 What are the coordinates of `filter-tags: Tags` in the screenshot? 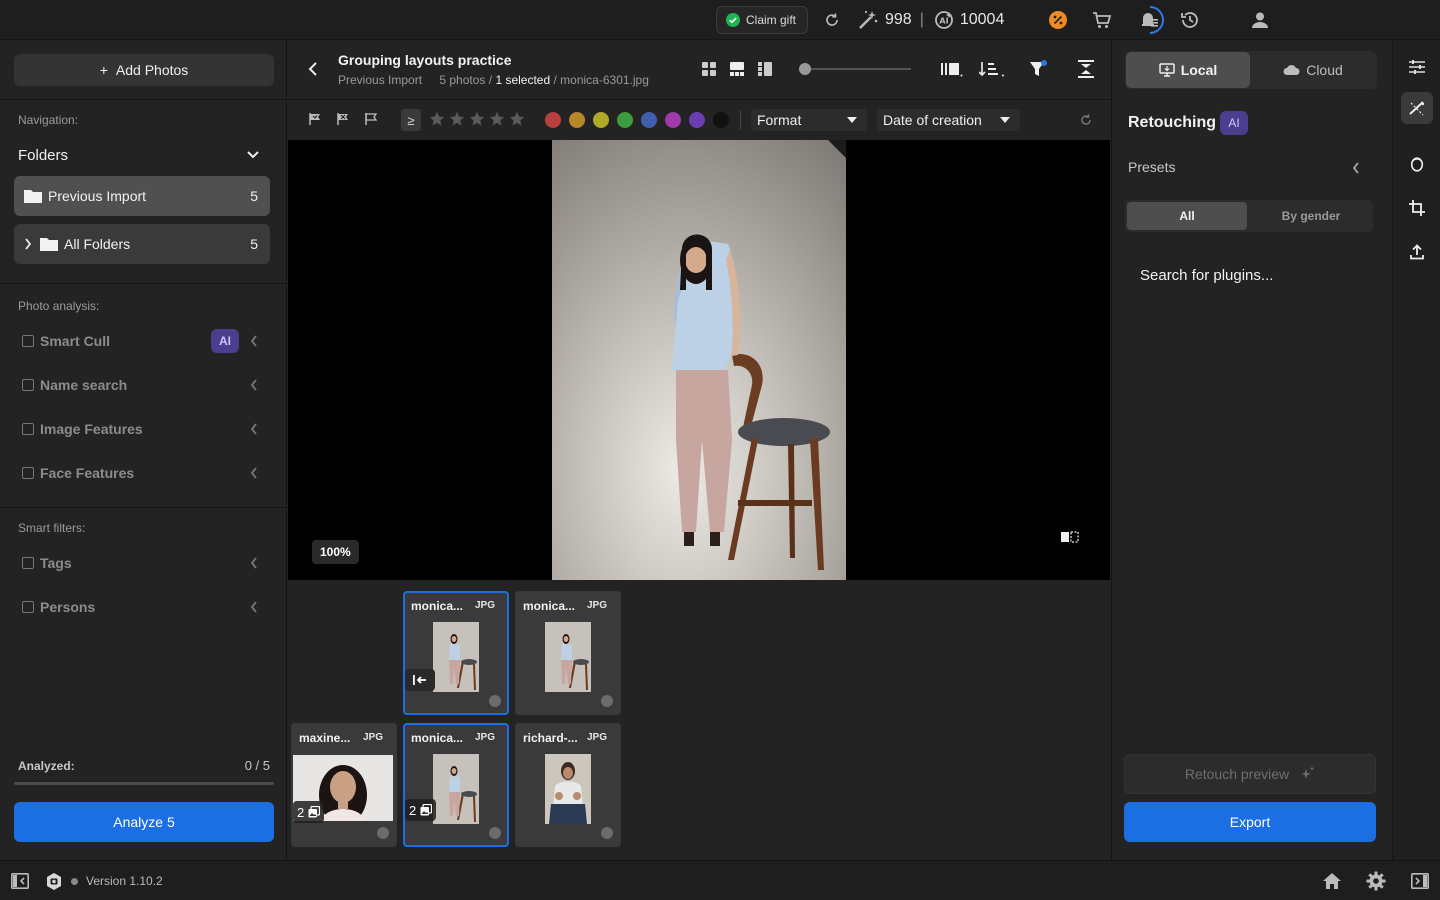 It's located at (142, 563).